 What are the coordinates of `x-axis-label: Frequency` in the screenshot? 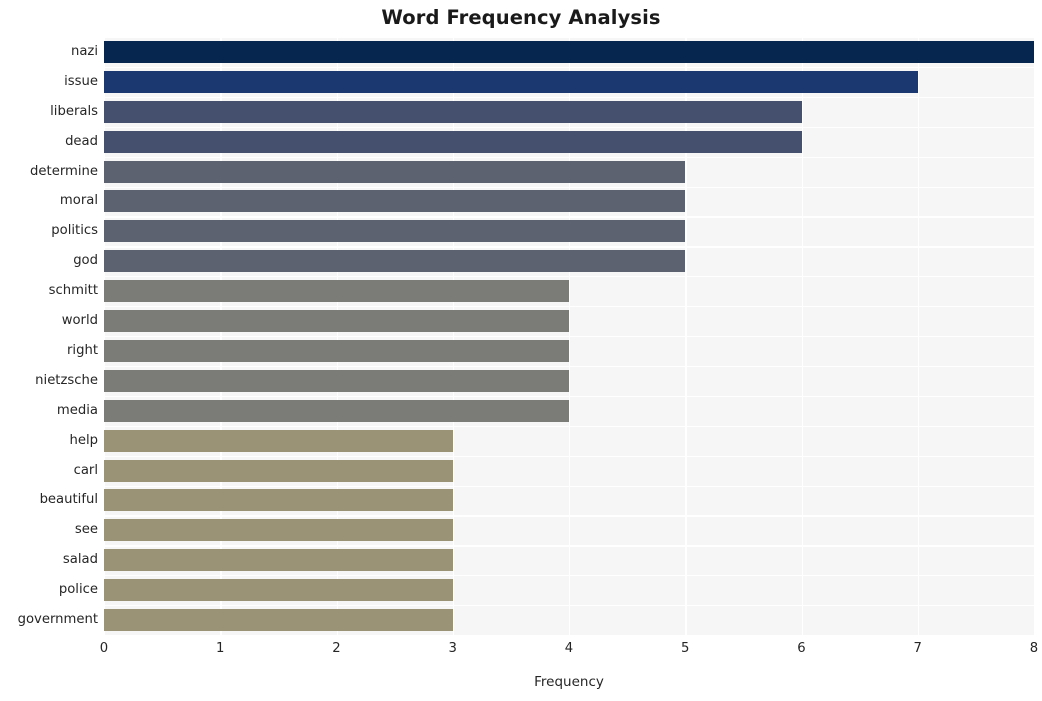 It's located at (569, 682).